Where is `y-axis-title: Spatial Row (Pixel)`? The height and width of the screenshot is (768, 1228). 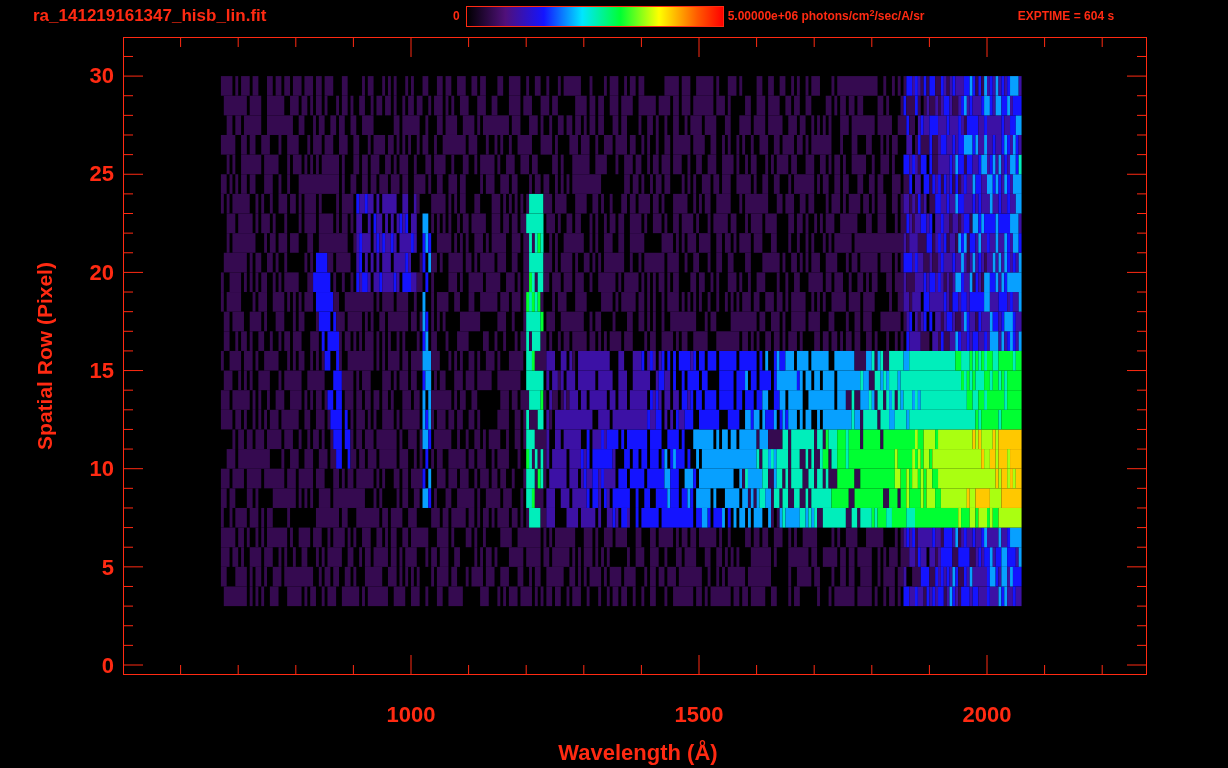
y-axis-title: Spatial Row (Pixel) is located at coordinates (45, 356).